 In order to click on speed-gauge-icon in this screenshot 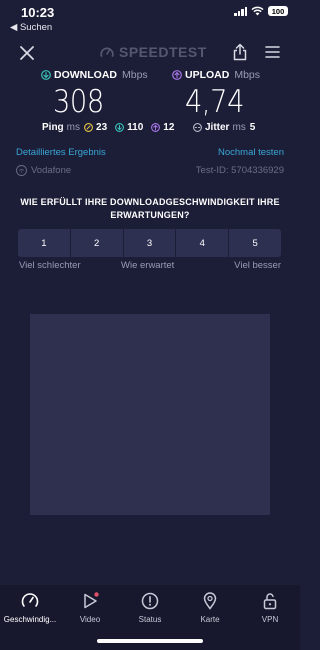, I will do `click(30, 600)`.